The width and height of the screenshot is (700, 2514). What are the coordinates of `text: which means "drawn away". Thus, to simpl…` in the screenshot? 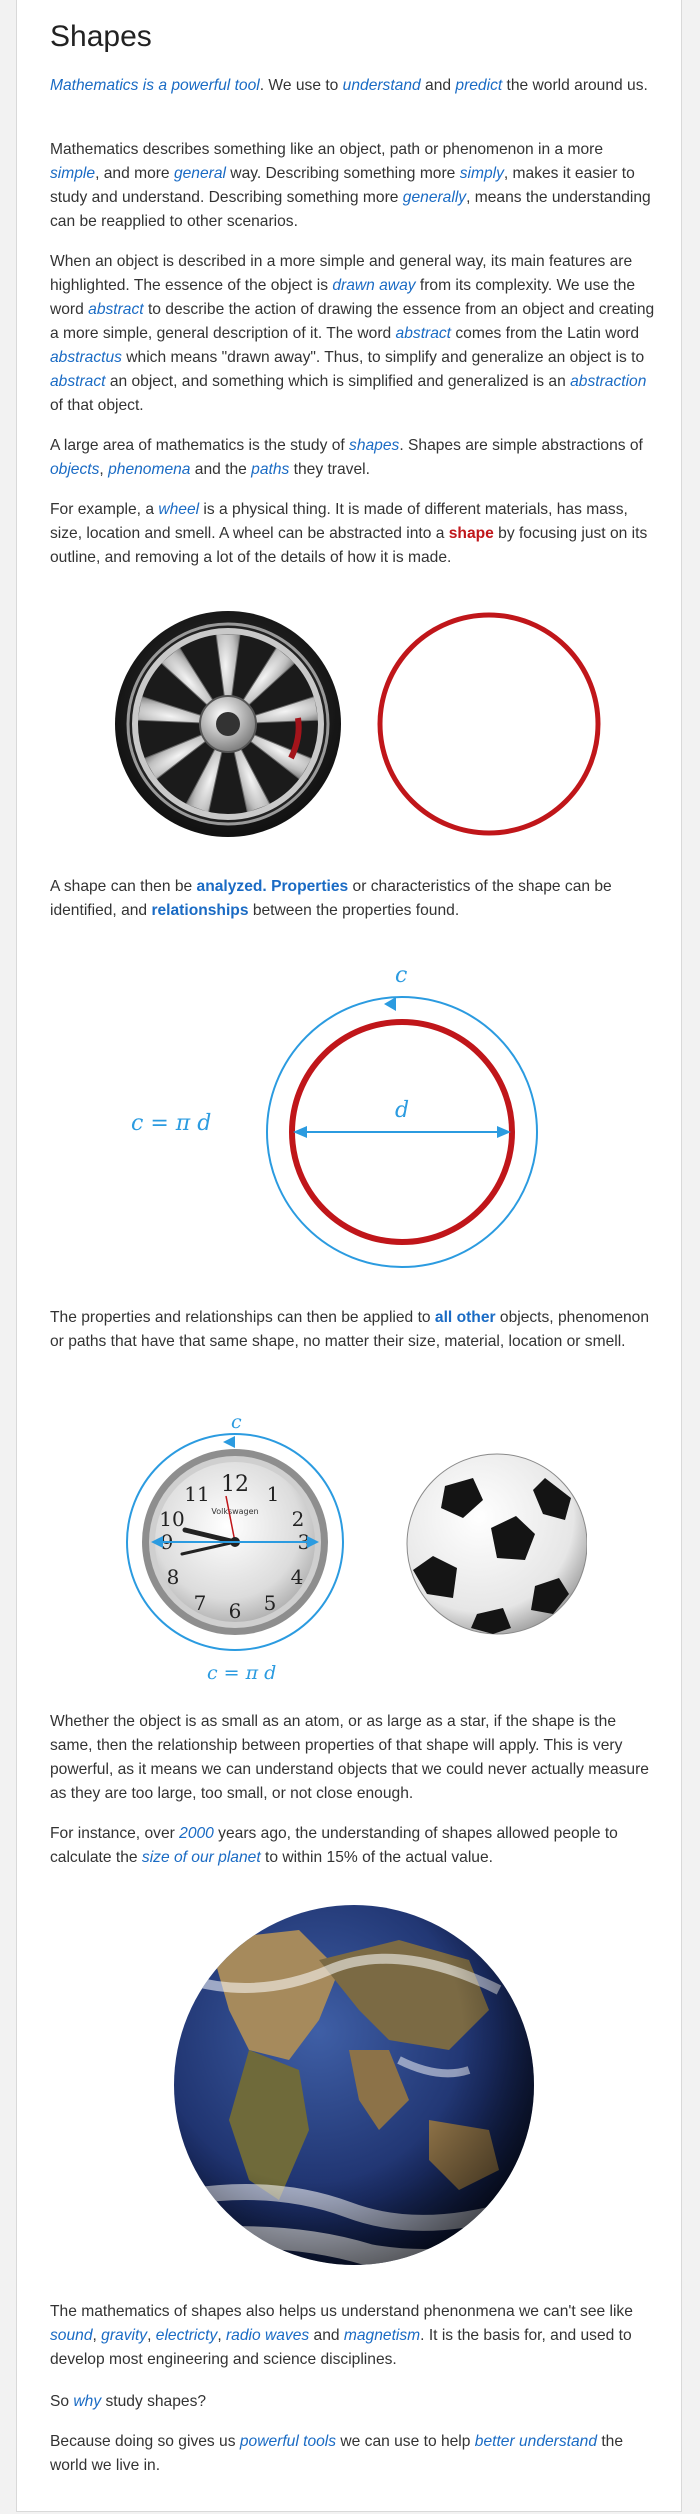 It's located at (383, 357).